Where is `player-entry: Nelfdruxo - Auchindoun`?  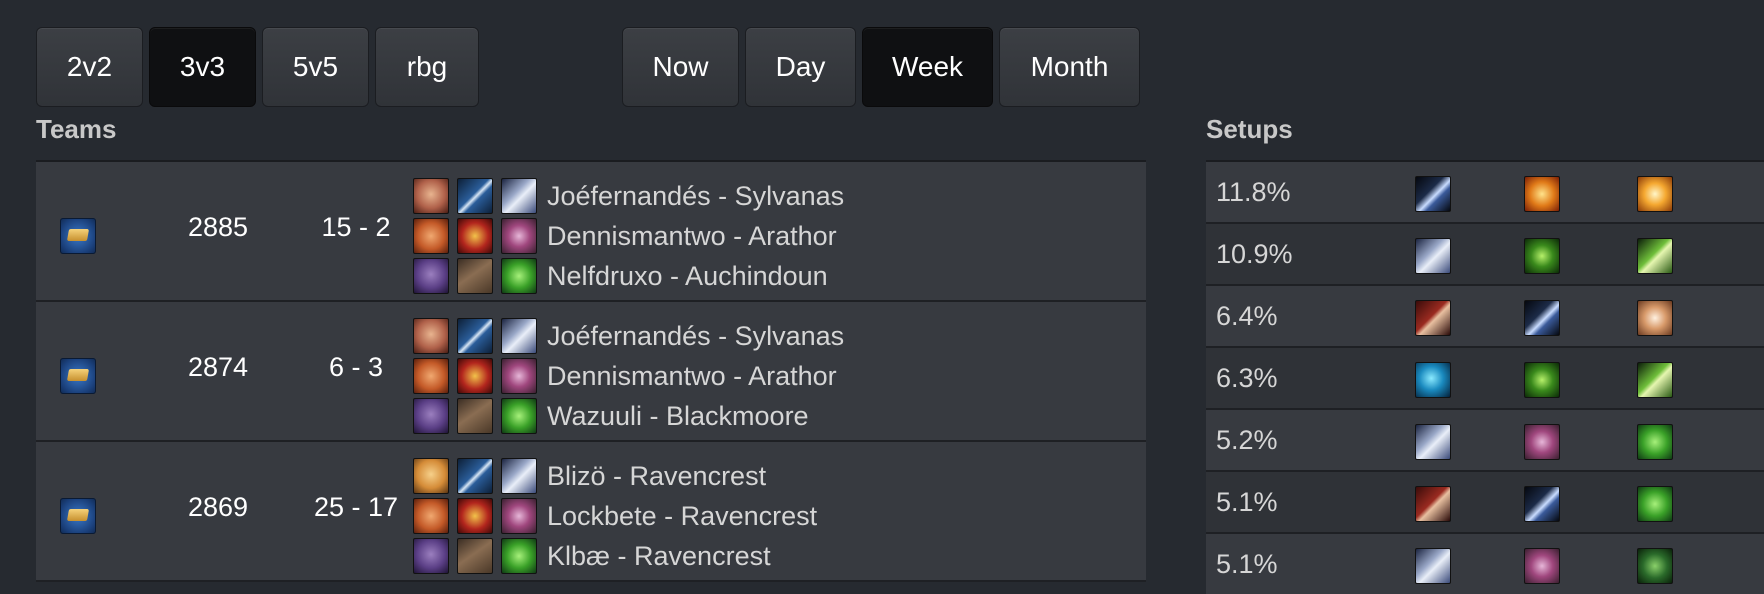
player-entry: Nelfdruxo - Auchindoun is located at coordinates (628, 276).